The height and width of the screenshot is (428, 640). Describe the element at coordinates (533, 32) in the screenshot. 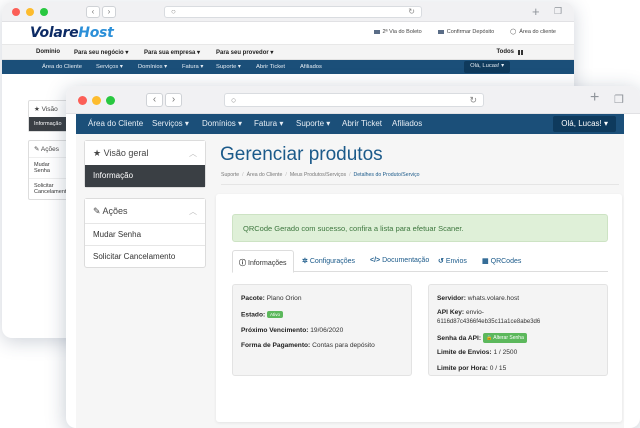

I see `header-link-area-cliente: ◯ Área do cliente` at that location.